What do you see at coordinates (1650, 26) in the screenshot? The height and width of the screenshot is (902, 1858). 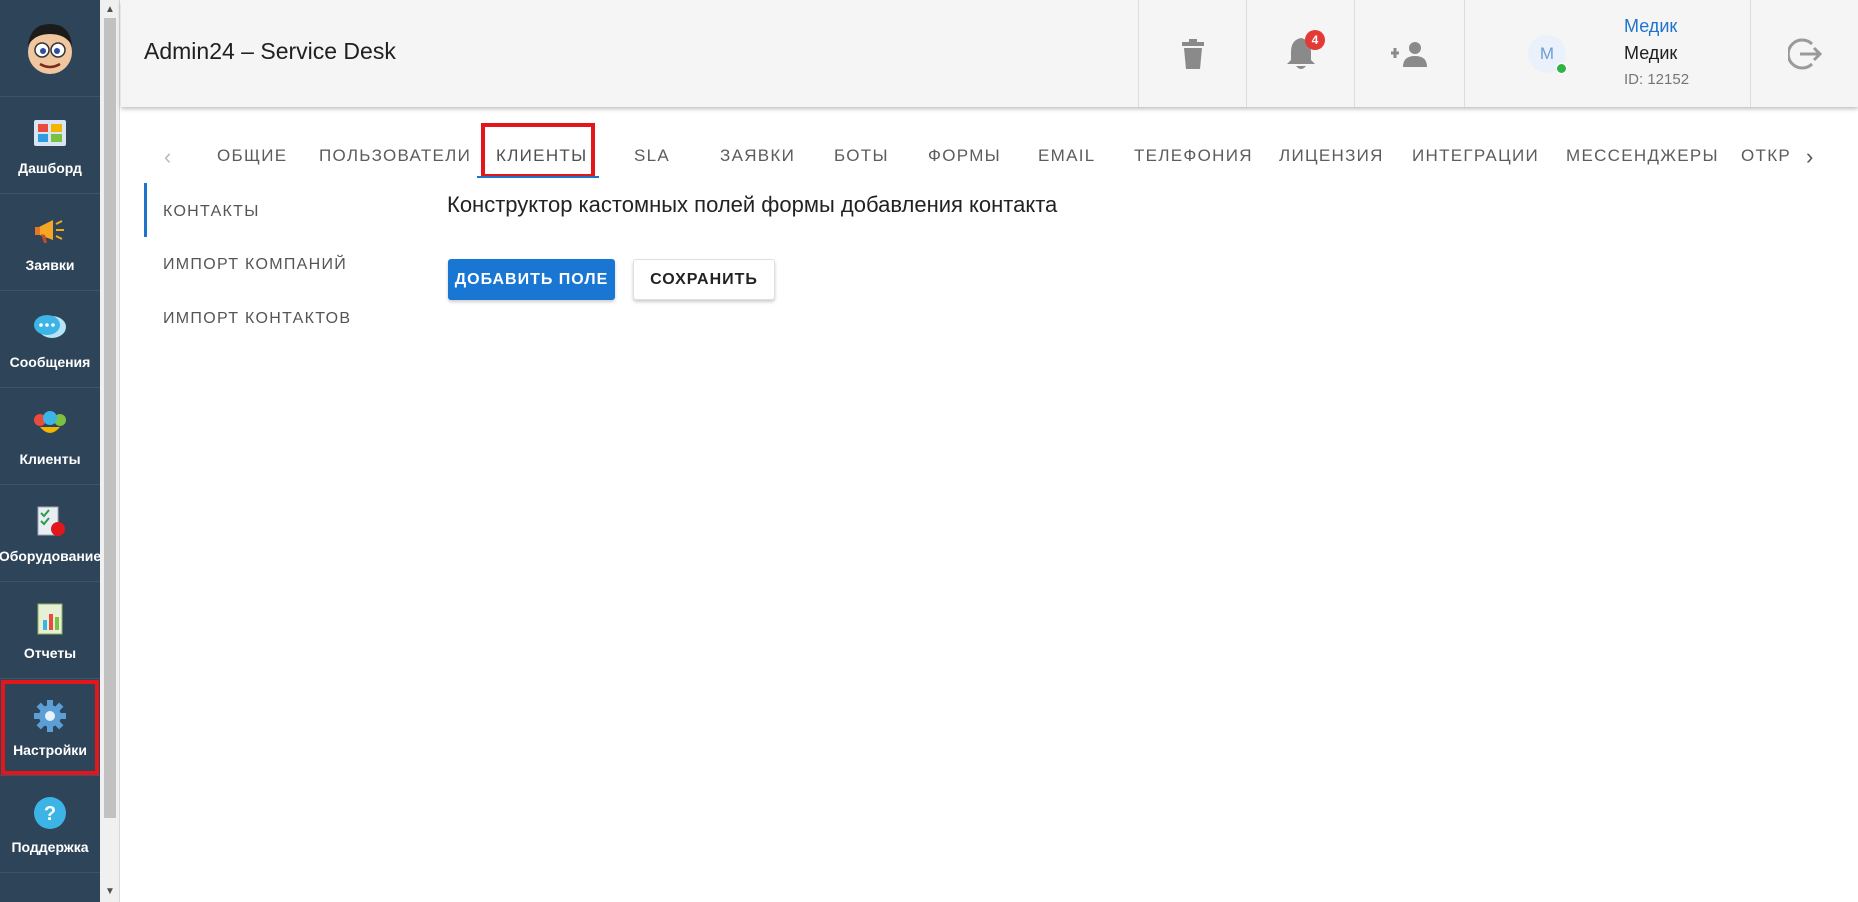 I see `user-profile-link: Медик` at bounding box center [1650, 26].